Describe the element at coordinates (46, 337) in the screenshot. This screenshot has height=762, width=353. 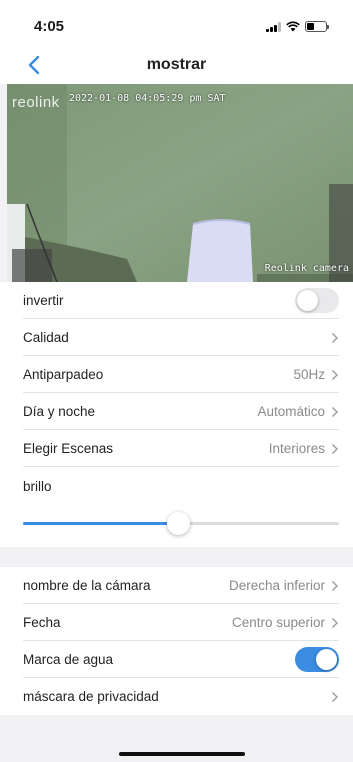
I see `quality-label: Calidad` at that location.